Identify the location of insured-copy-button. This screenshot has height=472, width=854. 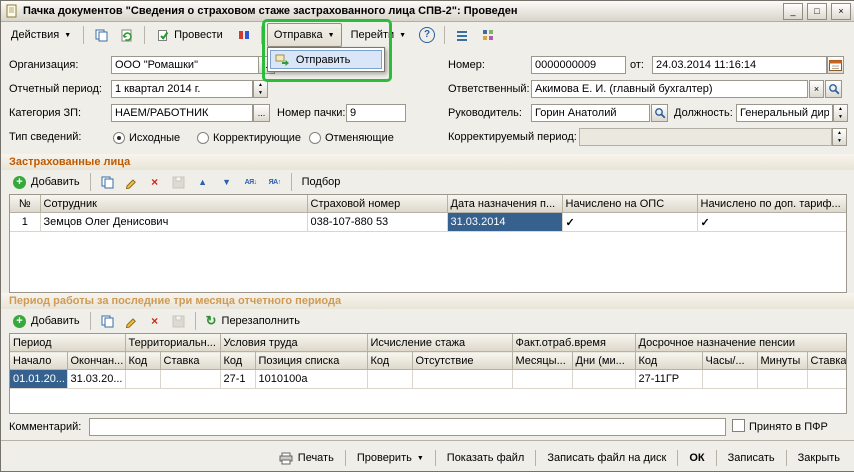
(107, 182).